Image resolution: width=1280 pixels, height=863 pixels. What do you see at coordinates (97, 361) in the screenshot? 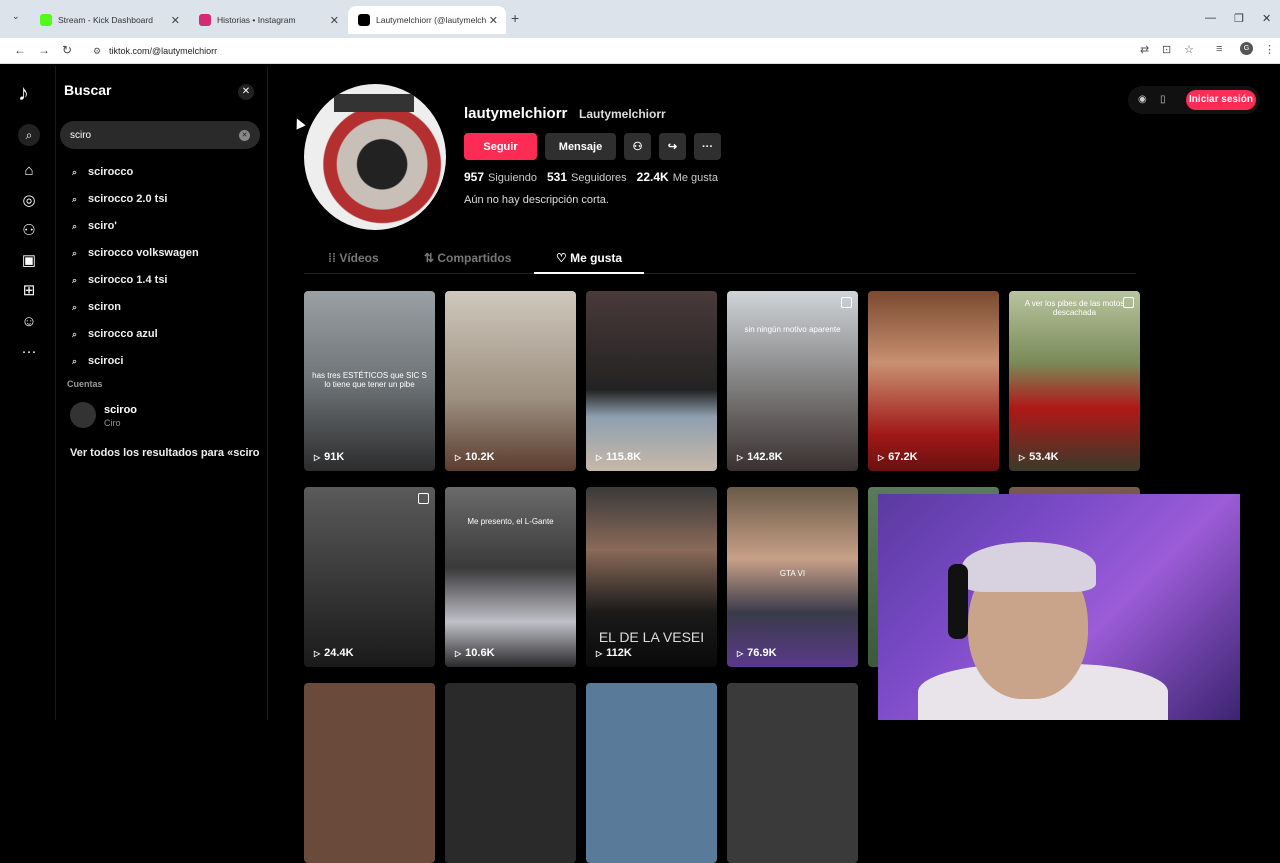
I see `suggestion-item: ⌕ sciroci` at bounding box center [97, 361].